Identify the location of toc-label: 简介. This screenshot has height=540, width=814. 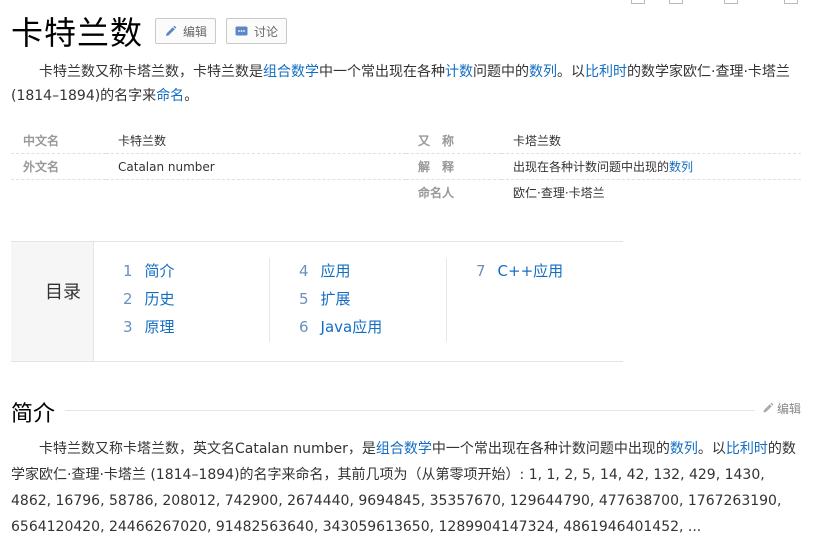
(159, 271).